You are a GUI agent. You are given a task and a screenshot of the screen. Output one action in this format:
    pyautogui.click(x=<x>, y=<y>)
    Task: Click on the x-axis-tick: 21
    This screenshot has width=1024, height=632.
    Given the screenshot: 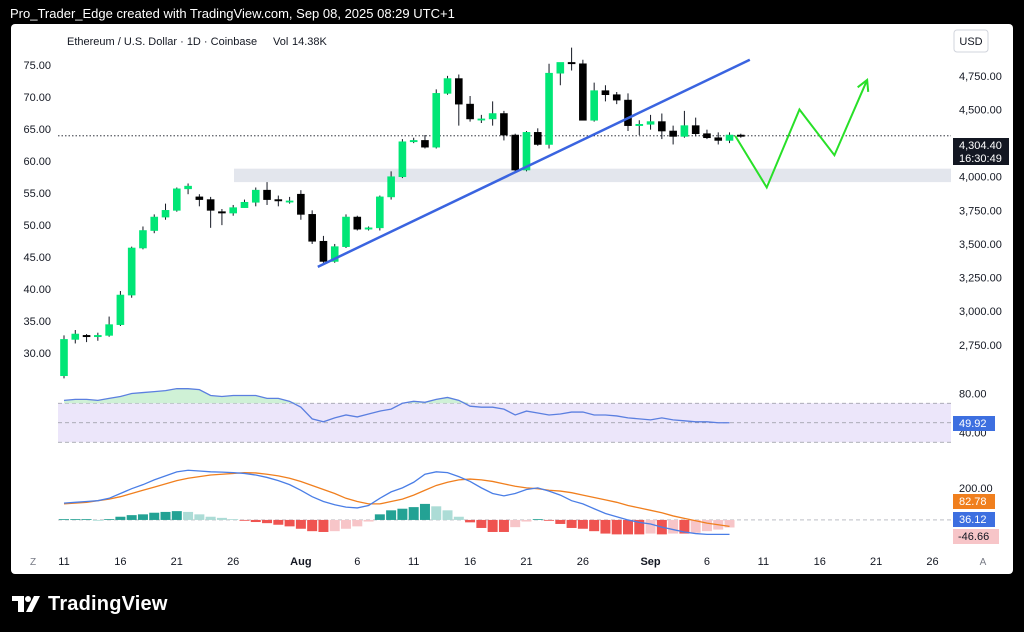 What is the action you would take?
    pyautogui.click(x=526, y=562)
    